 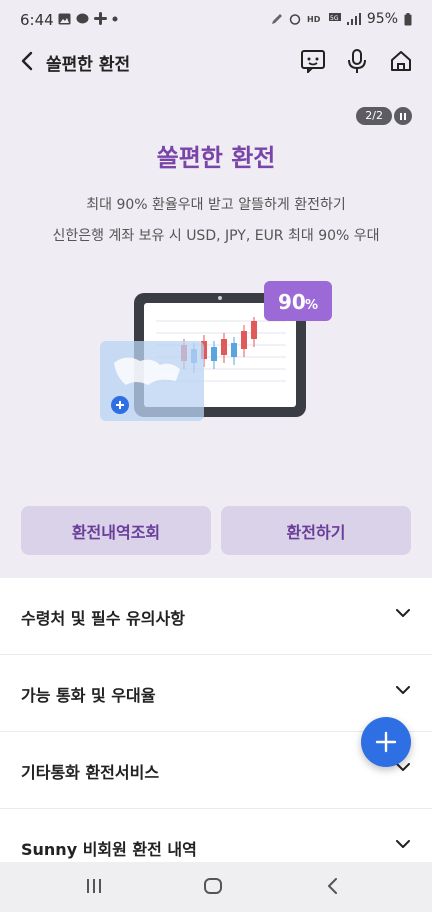 I want to click on back-icon, so click(x=27, y=61).